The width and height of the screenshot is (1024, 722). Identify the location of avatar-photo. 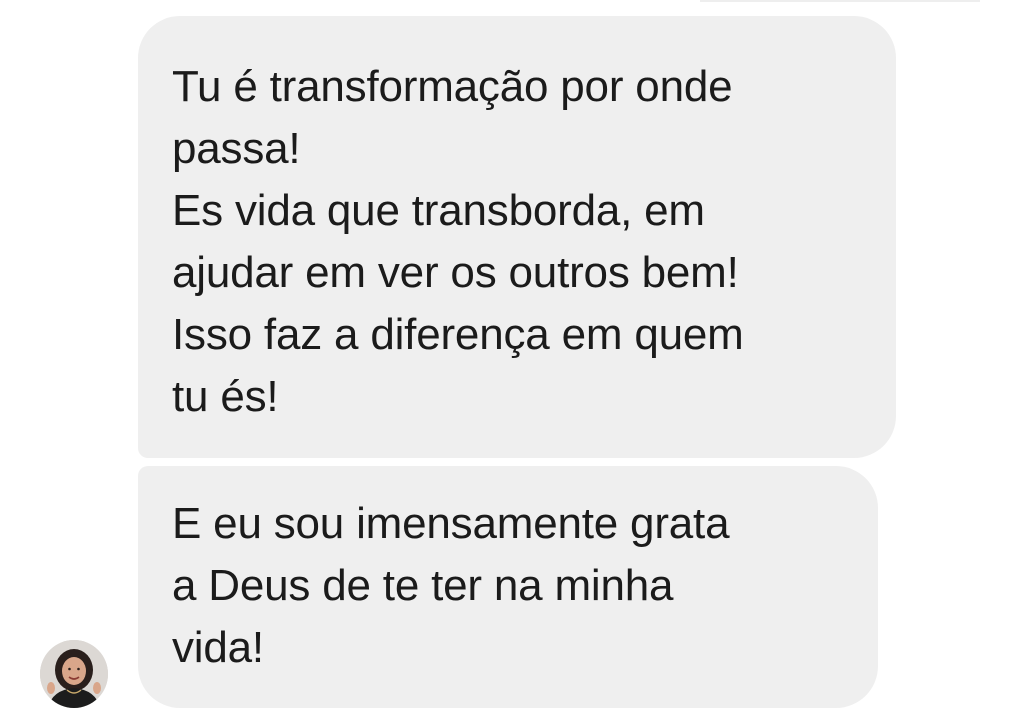
(74, 674).